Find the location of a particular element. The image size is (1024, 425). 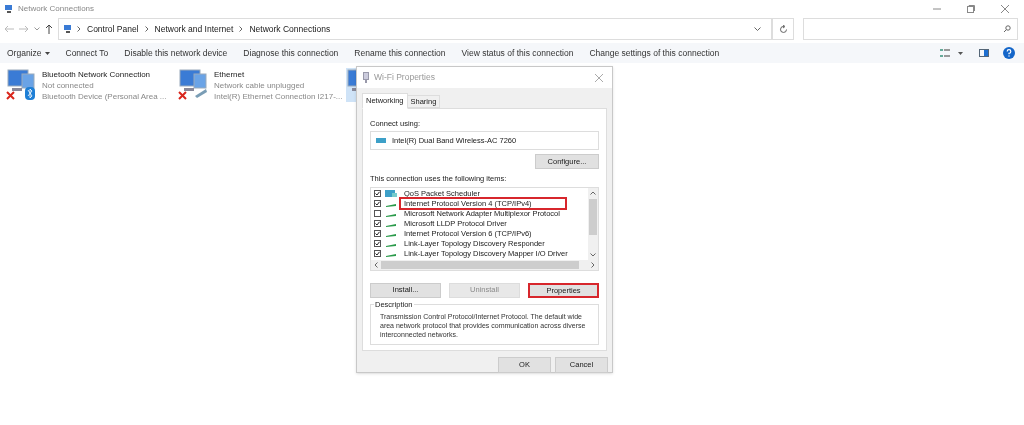

connection-status: Network cable unplugged is located at coordinates (260, 85).